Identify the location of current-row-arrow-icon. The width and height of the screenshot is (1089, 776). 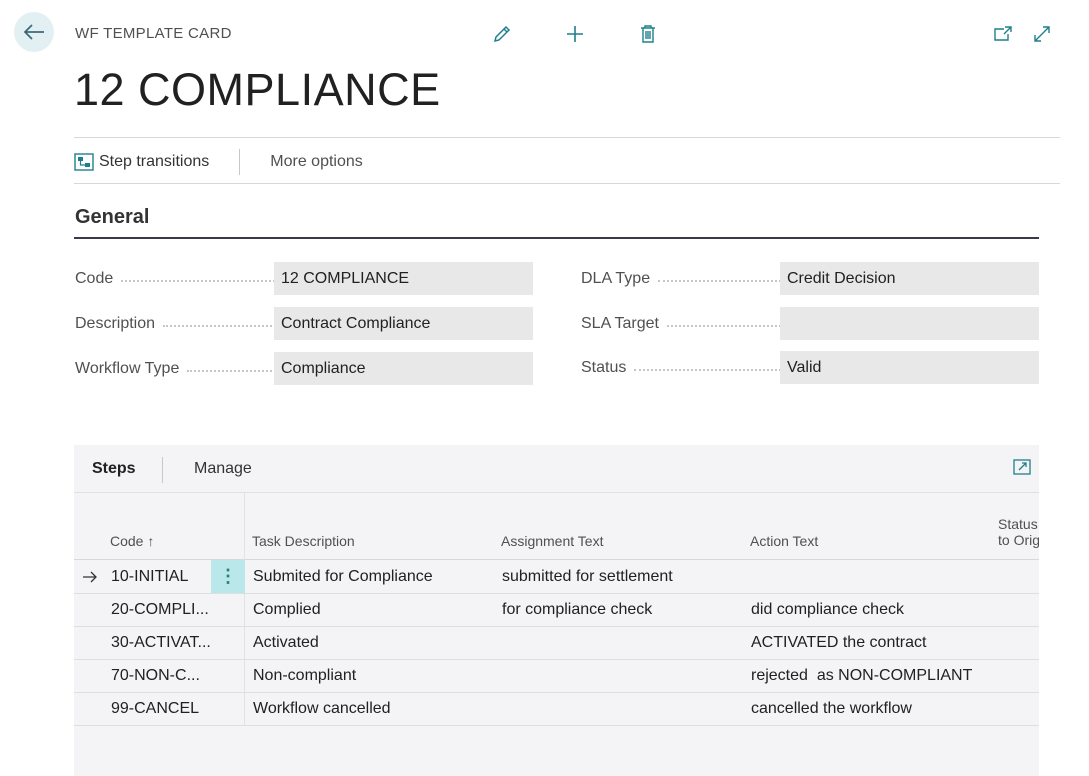
(90, 576).